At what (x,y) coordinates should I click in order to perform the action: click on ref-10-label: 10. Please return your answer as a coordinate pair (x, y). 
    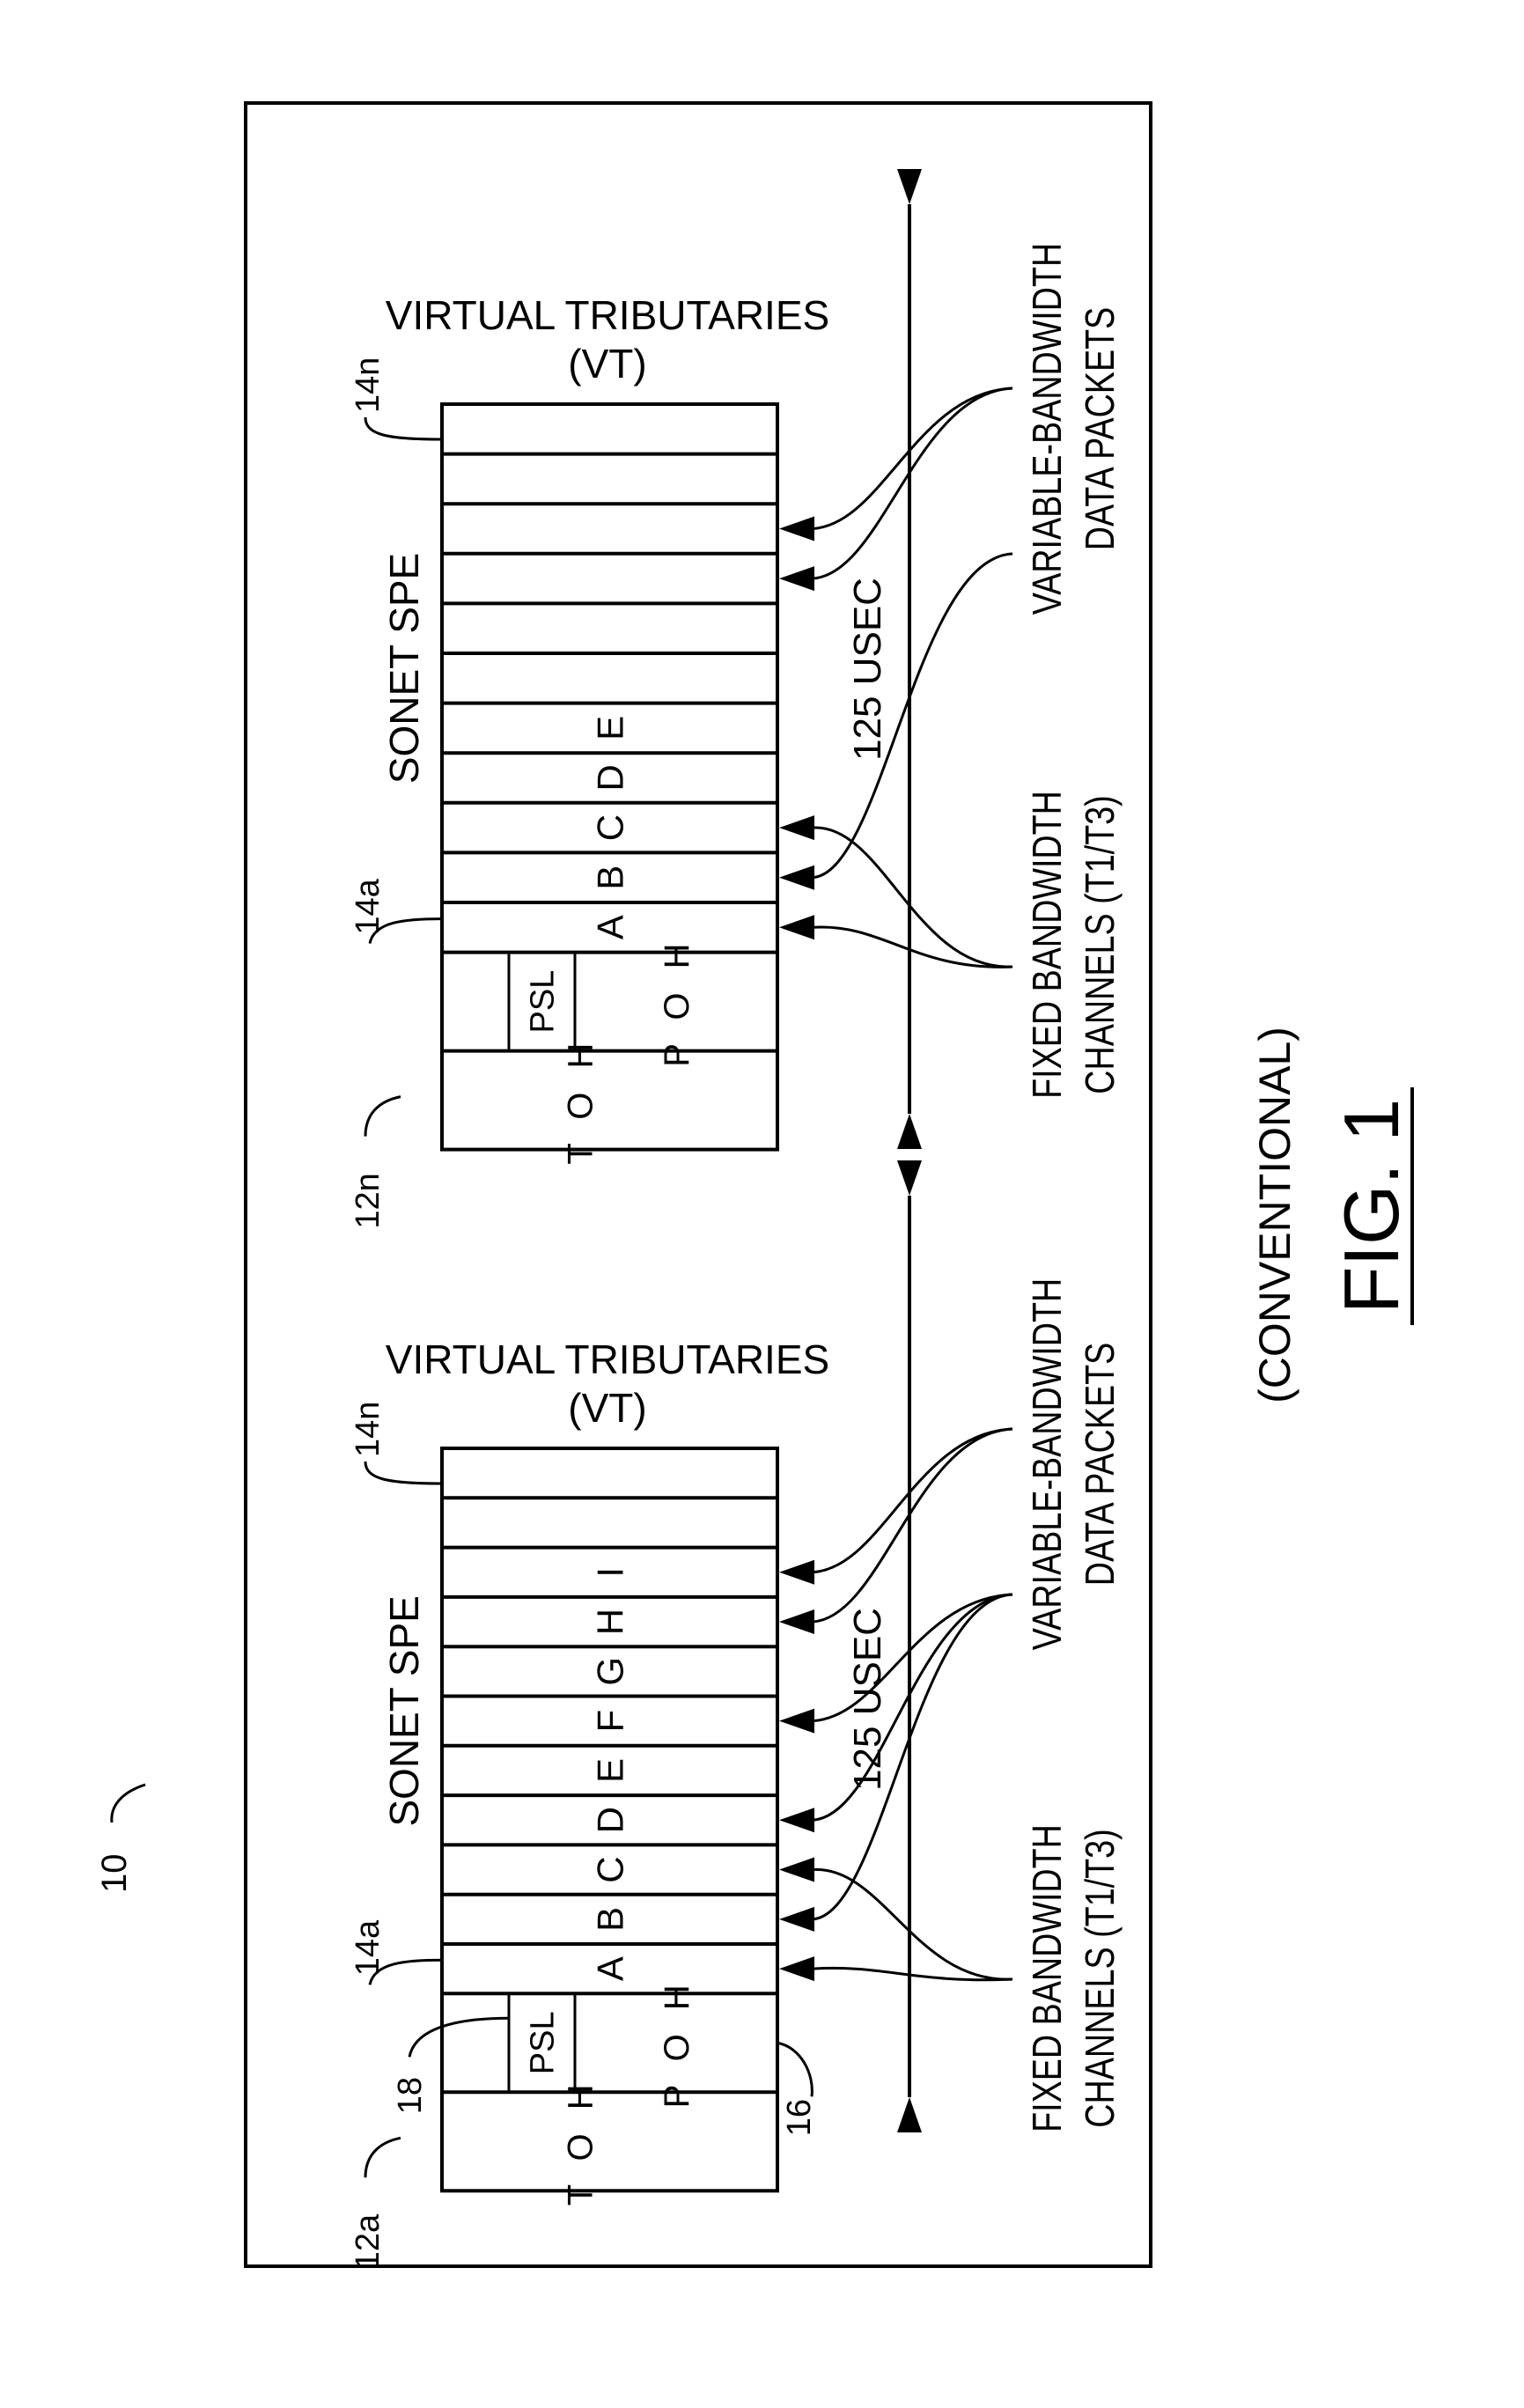
    Looking at the image, I should click on (114, 1874).